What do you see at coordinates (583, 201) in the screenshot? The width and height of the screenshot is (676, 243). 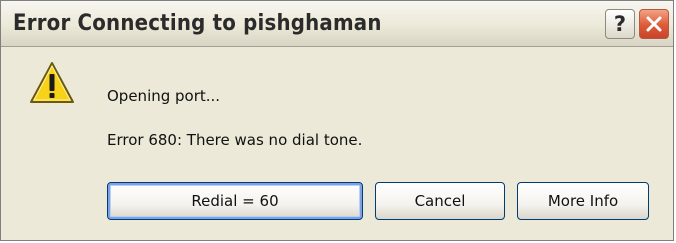 I see `more-info-button: More Info` at bounding box center [583, 201].